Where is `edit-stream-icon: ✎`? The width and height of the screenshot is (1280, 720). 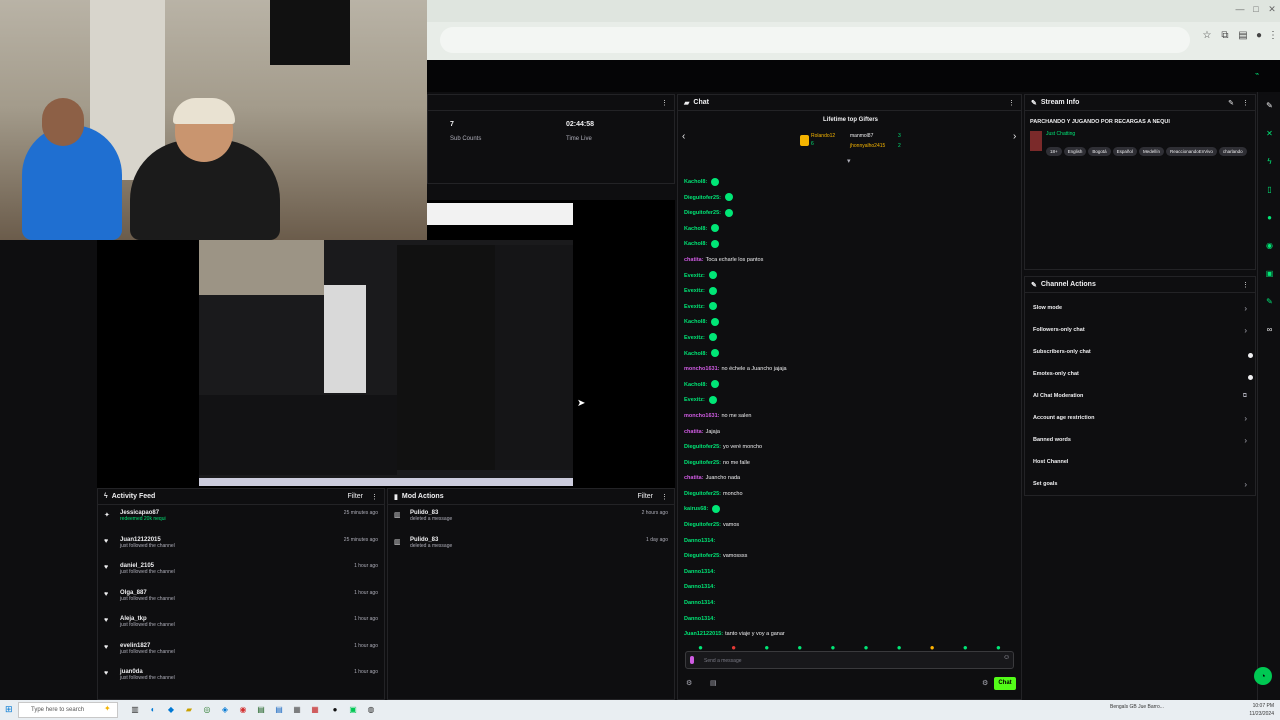 edit-stream-icon: ✎ is located at coordinates (1231, 103).